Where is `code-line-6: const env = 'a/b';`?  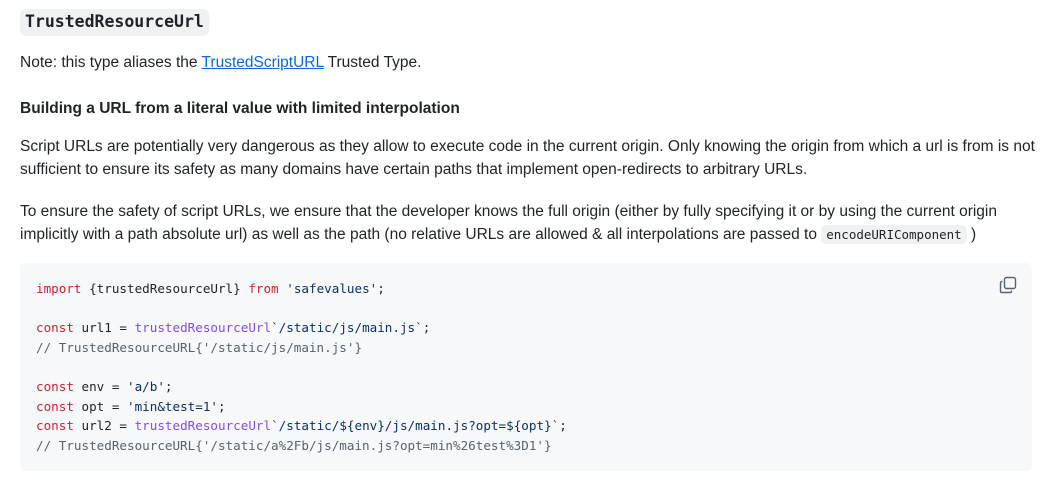
code-line-6: const env = 'a/b'; is located at coordinates (526, 387).